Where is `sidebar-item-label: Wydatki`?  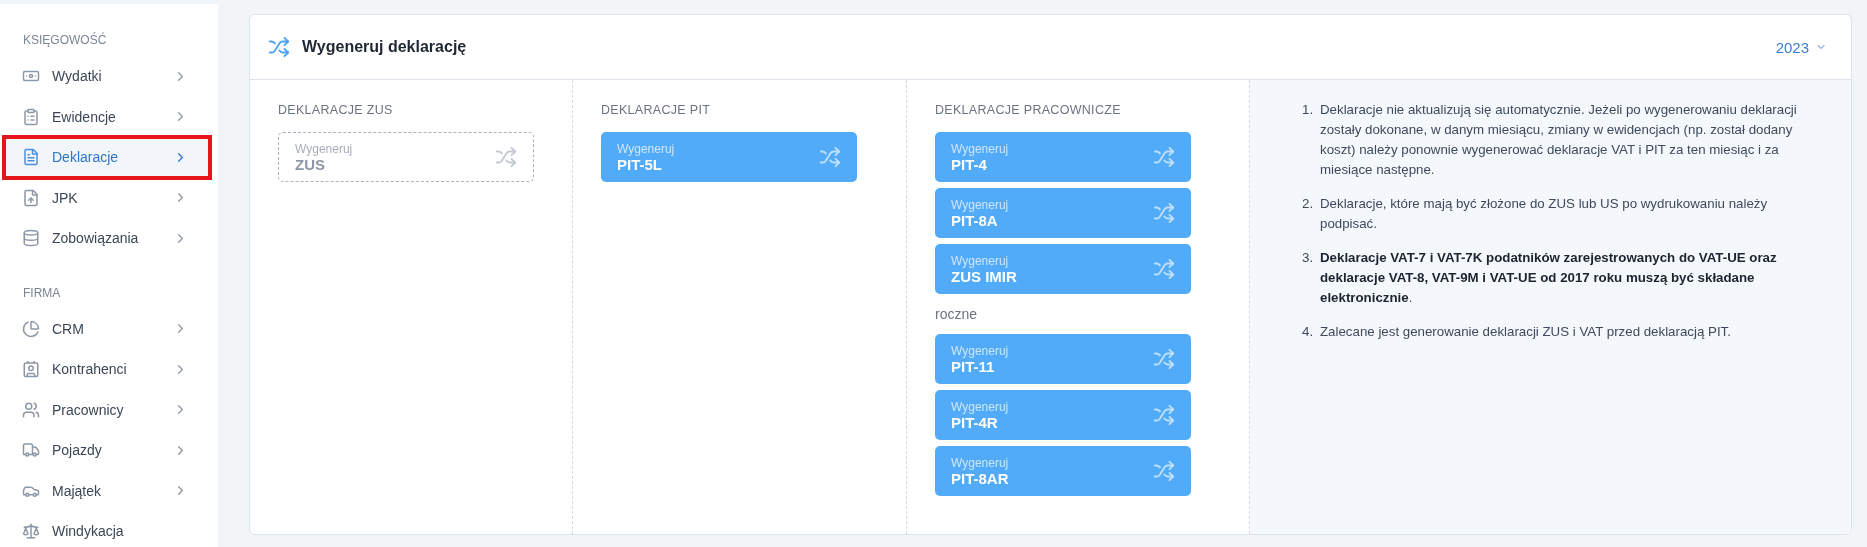 sidebar-item-label: Wydatki is located at coordinates (77, 76).